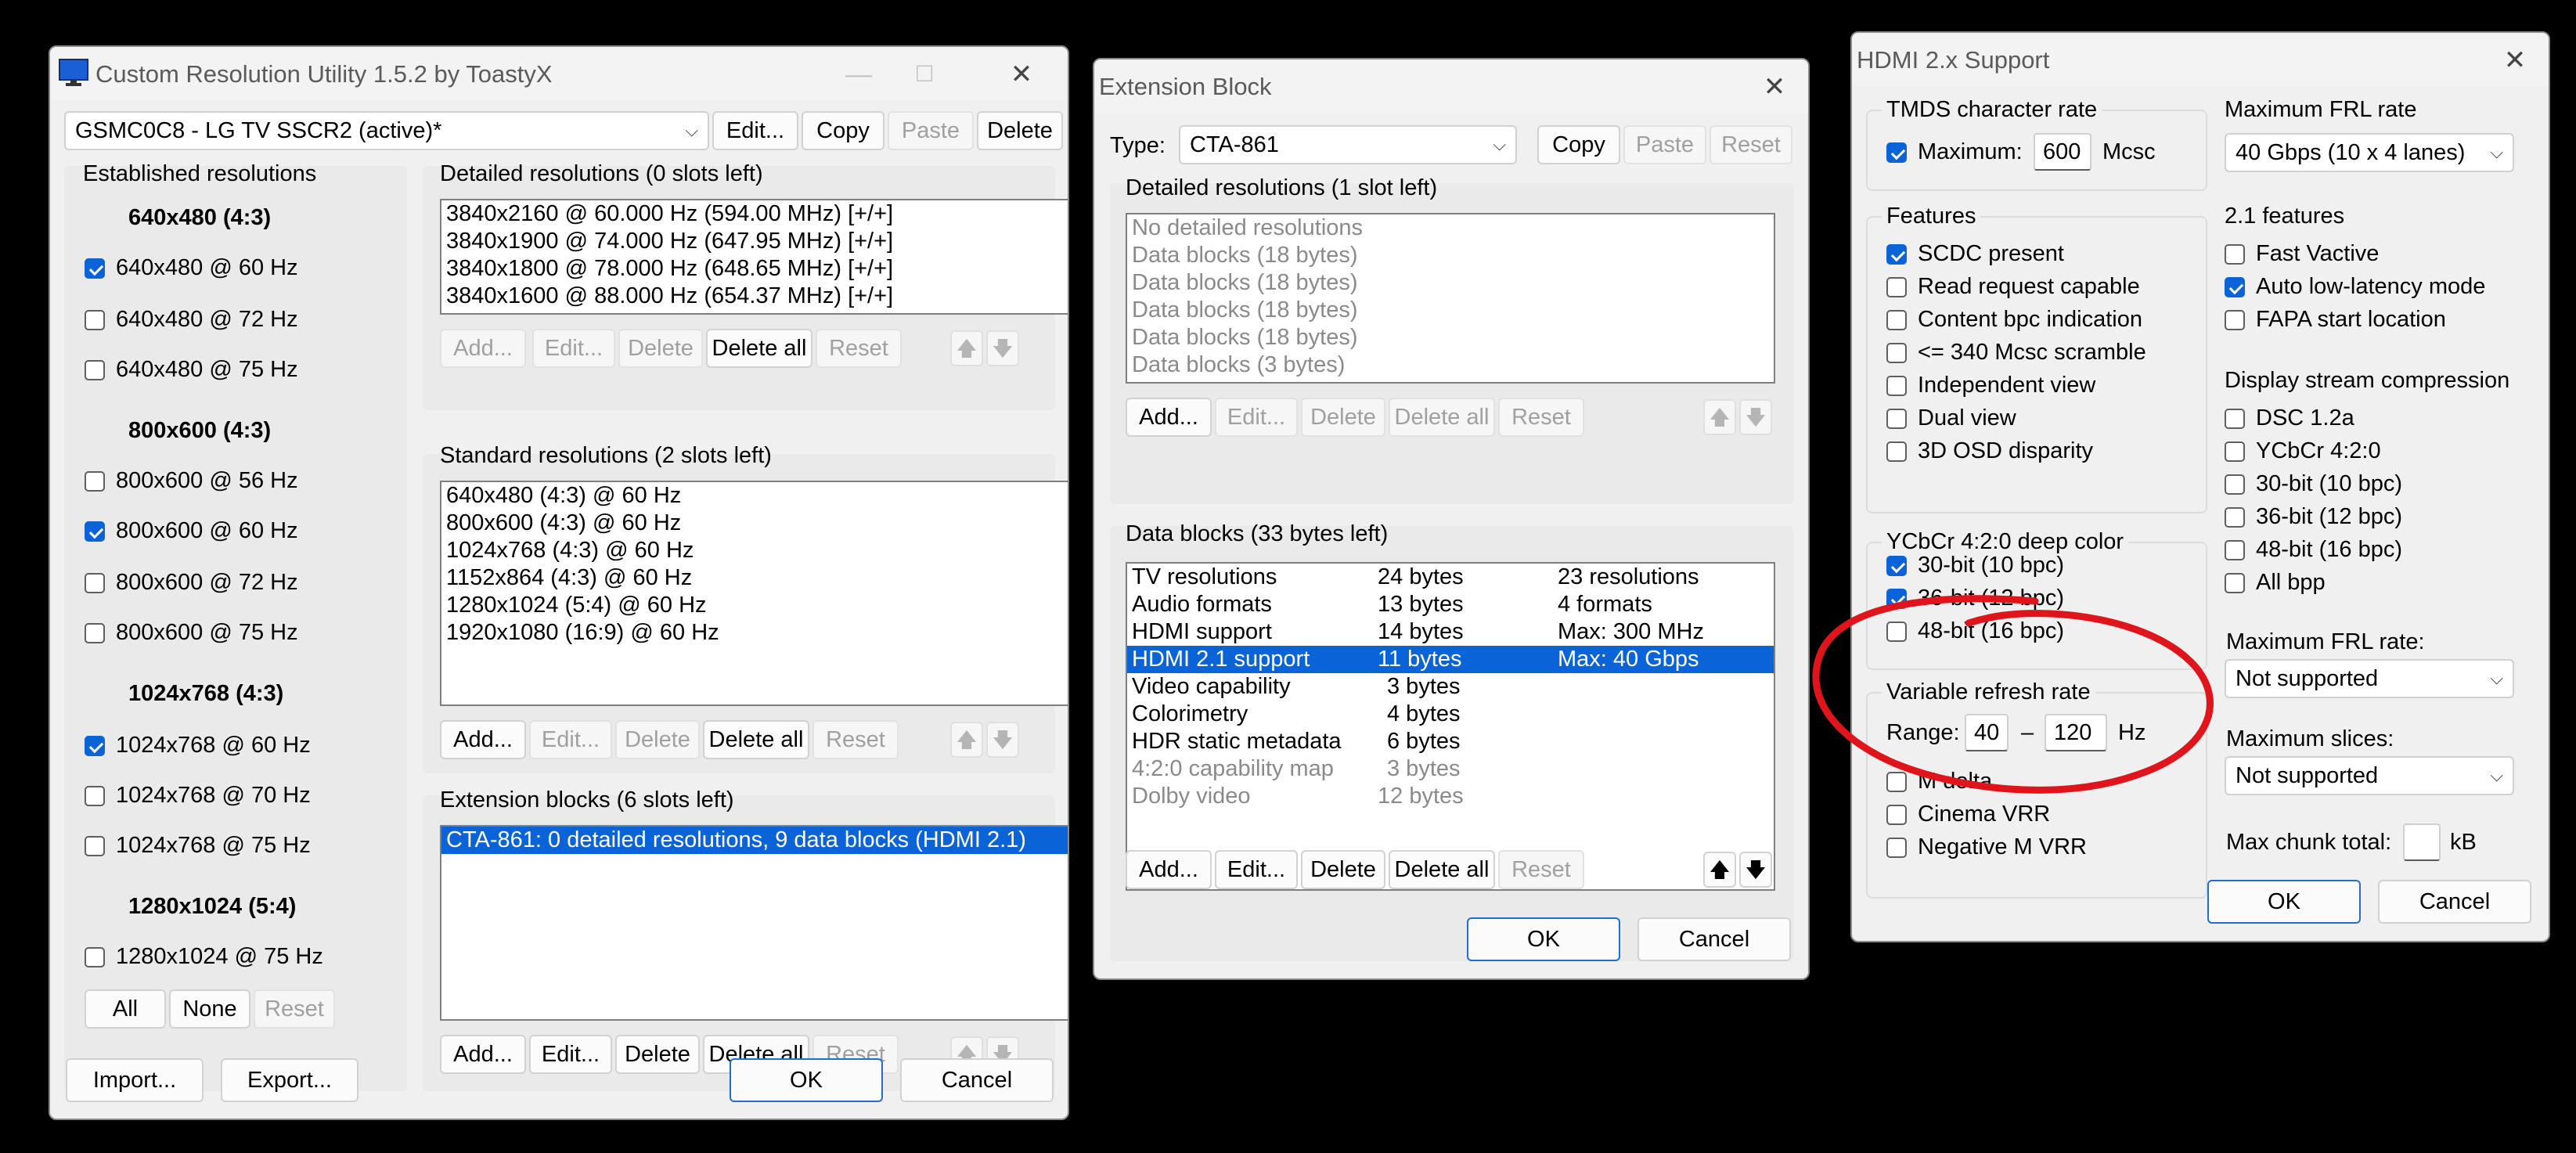 The height and width of the screenshot is (1153, 2576). What do you see at coordinates (1968, 814) in the screenshot?
I see `cinema-vrr-checkbox: Cinema VRR` at bounding box center [1968, 814].